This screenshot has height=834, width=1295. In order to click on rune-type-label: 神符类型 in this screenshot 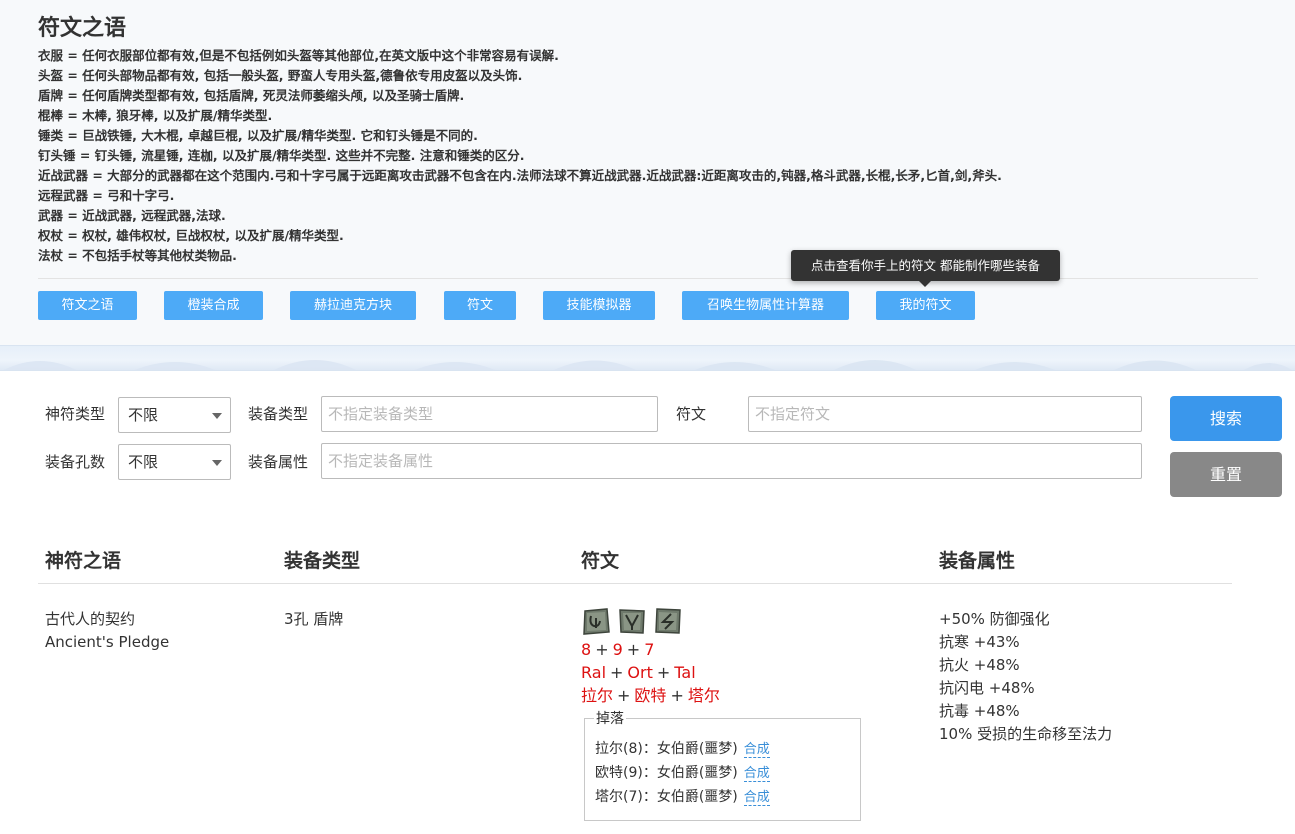, I will do `click(75, 414)`.